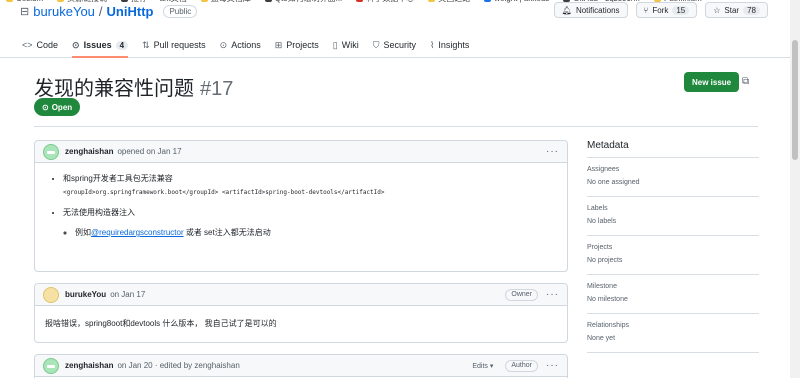 This screenshot has height=378, width=800. I want to click on list-item-text: 和spring开发者工具包无法兼容, so click(118, 178).